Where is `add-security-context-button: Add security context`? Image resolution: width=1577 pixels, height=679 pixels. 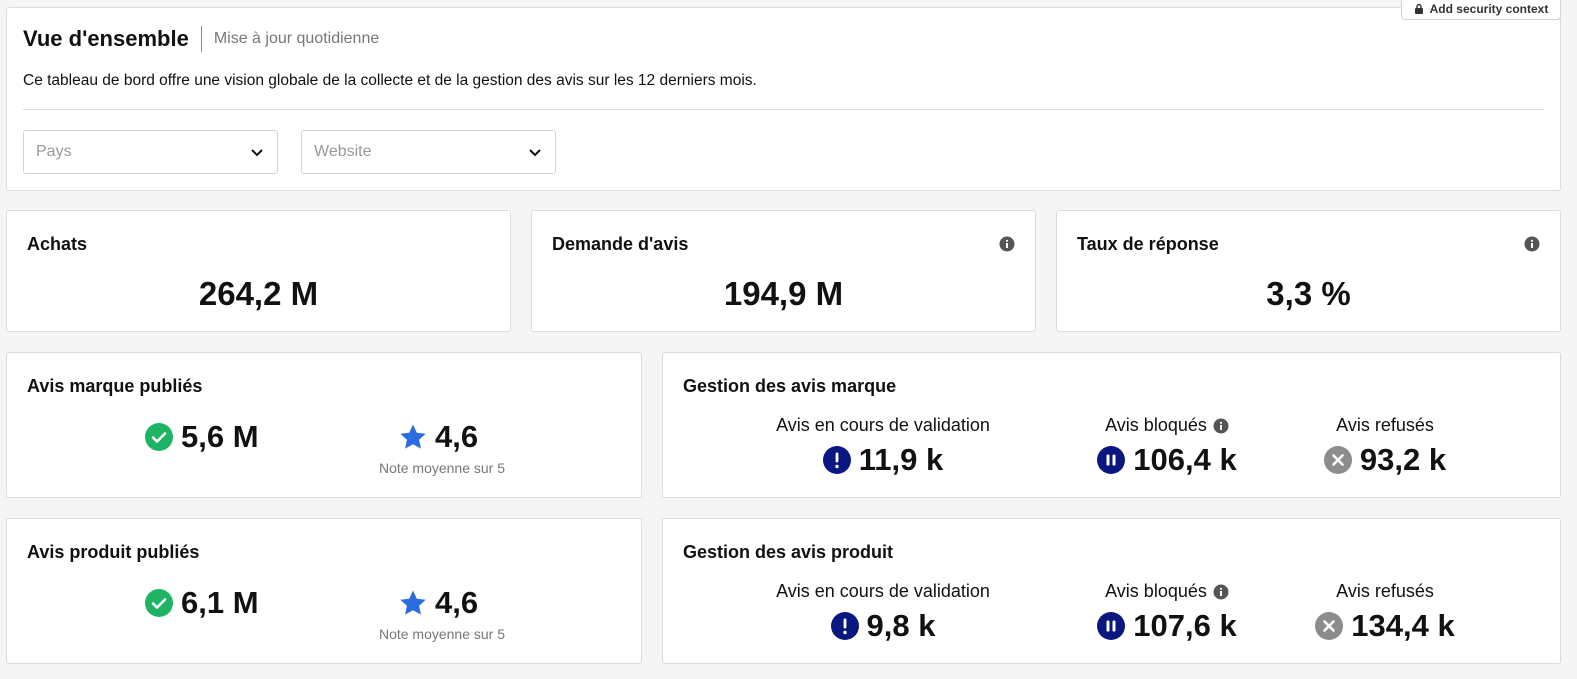
add-security-context-button: Add security context is located at coordinates (1481, 10).